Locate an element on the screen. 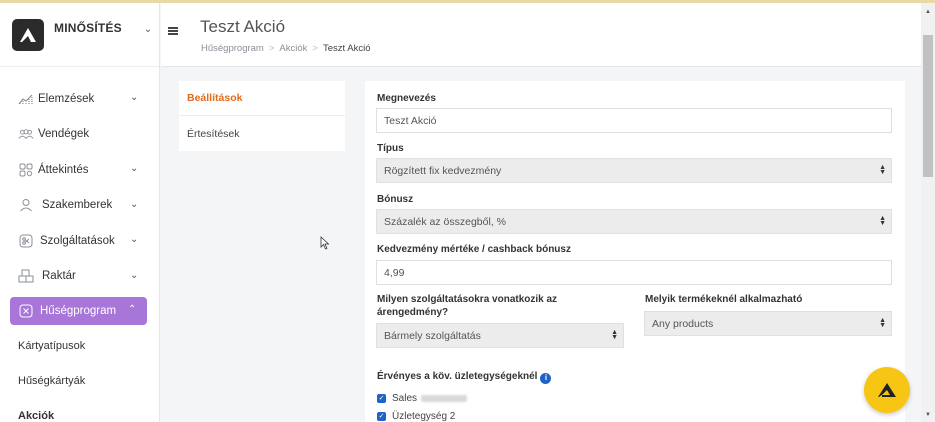 This screenshot has width=935, height=422. sidebar-item-szakemberek: Szakemberek ⌄ is located at coordinates (79, 206).